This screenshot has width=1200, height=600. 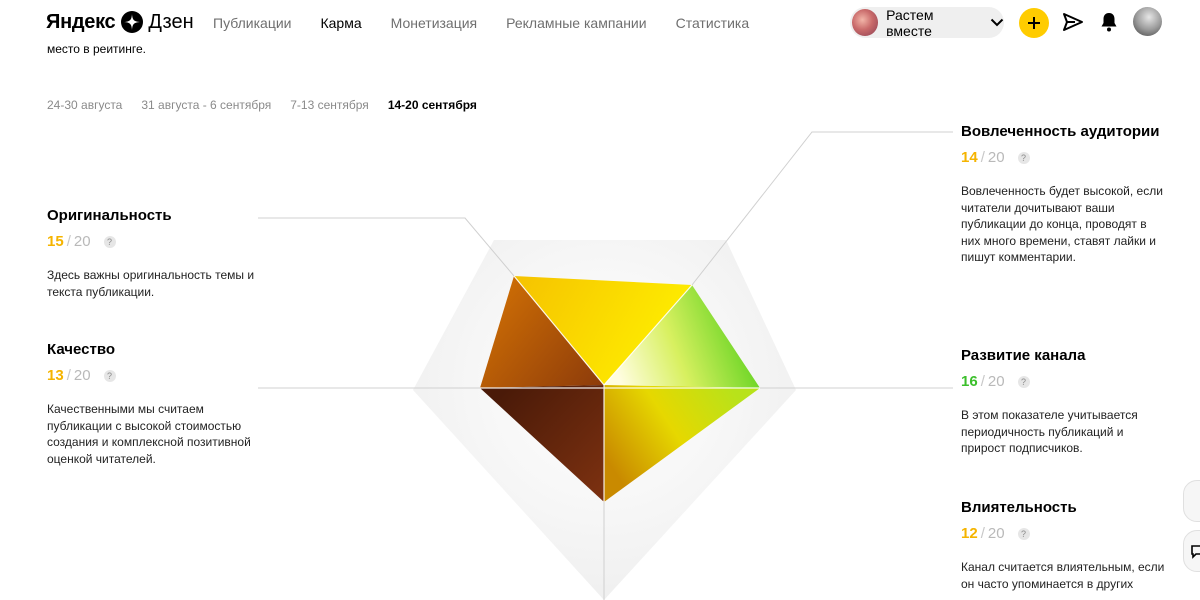 I want to click on metric-score: 13 / 20 ?, so click(x=152, y=376).